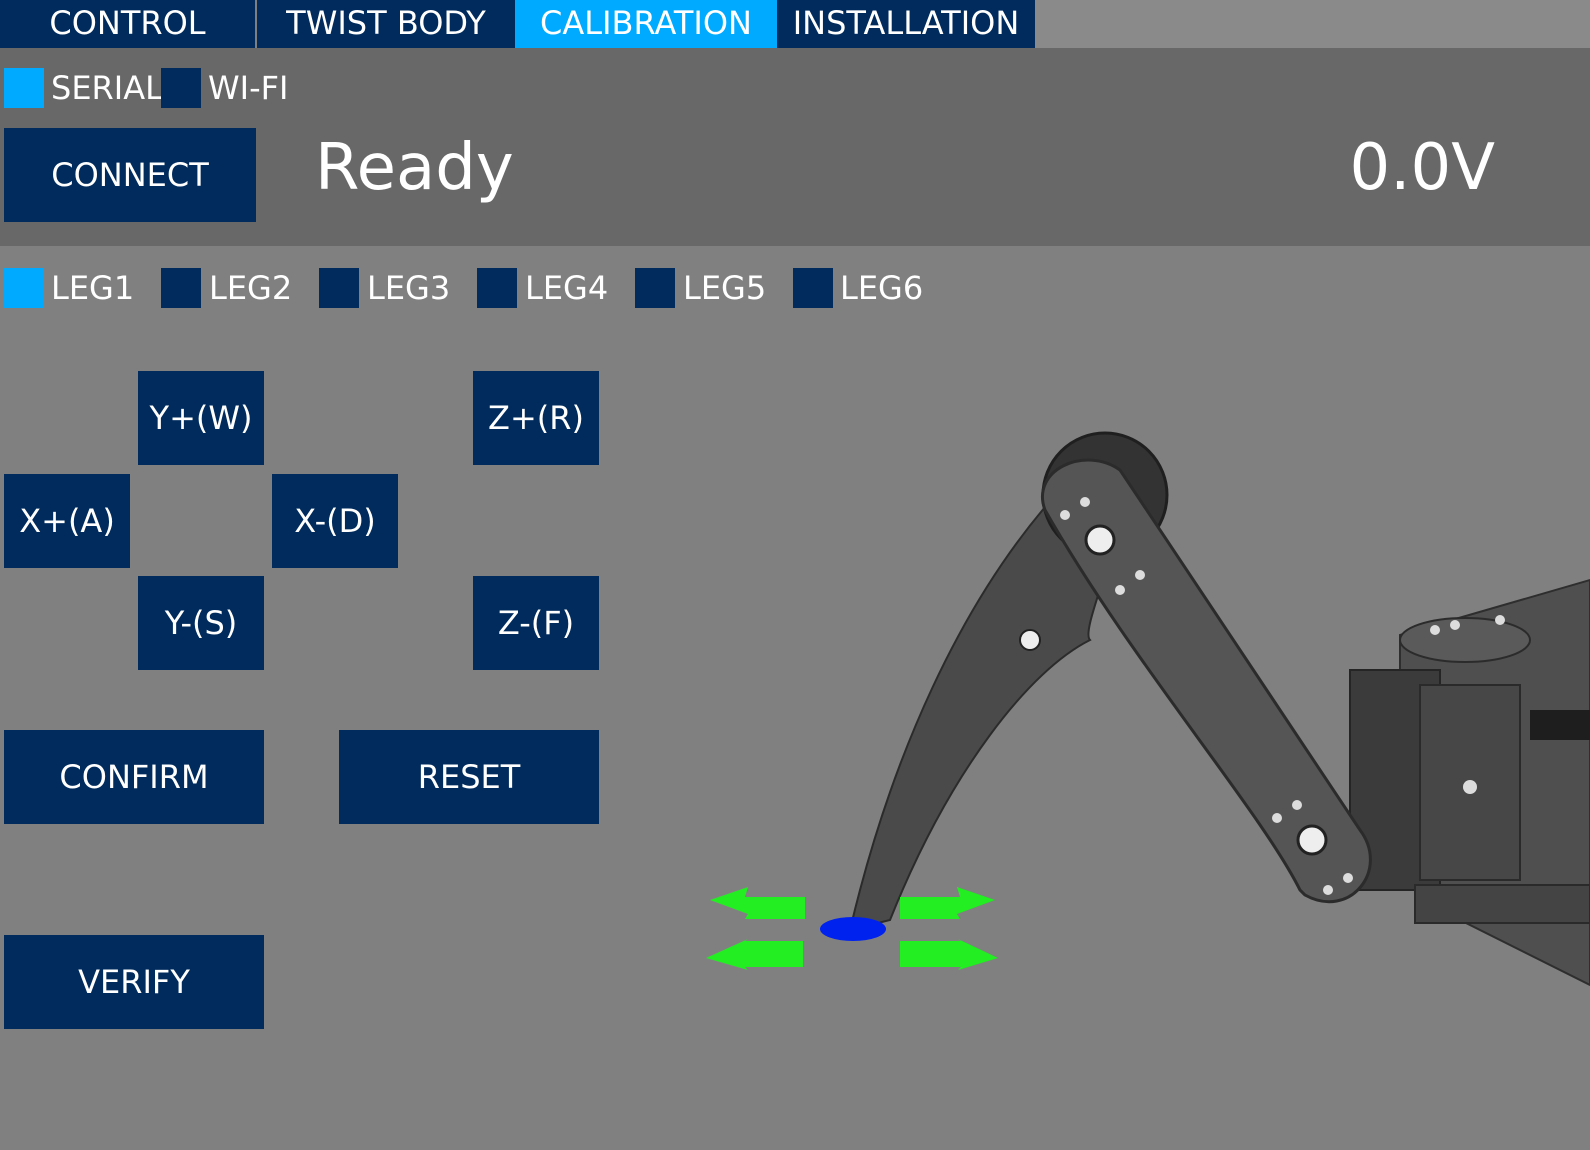  I want to click on serial-label: SERIAL, so click(107, 88).